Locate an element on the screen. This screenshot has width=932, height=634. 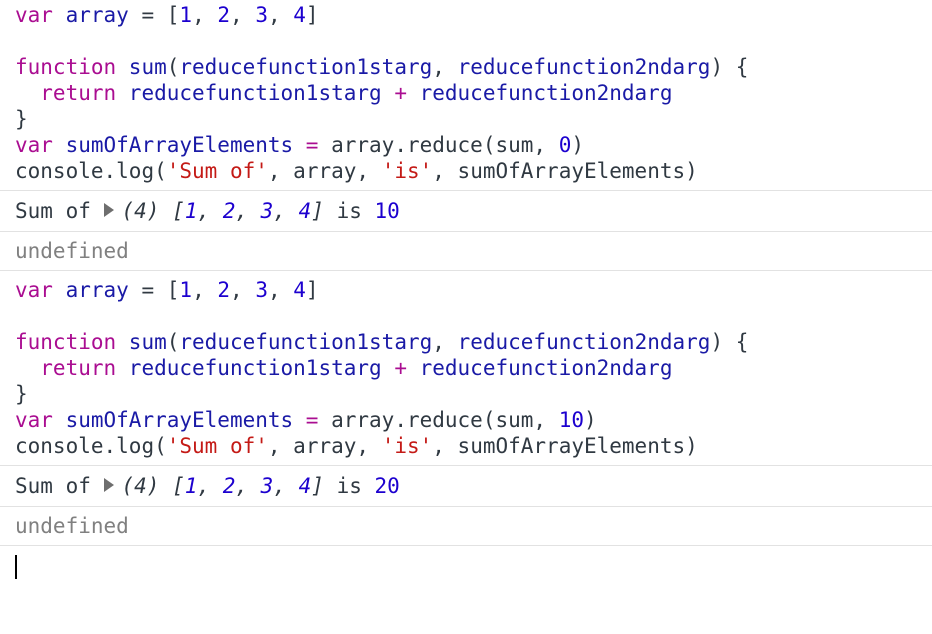
console-log-output: Sum of (4) [1, 2, 3, 4] is 10 is located at coordinates (466, 211).